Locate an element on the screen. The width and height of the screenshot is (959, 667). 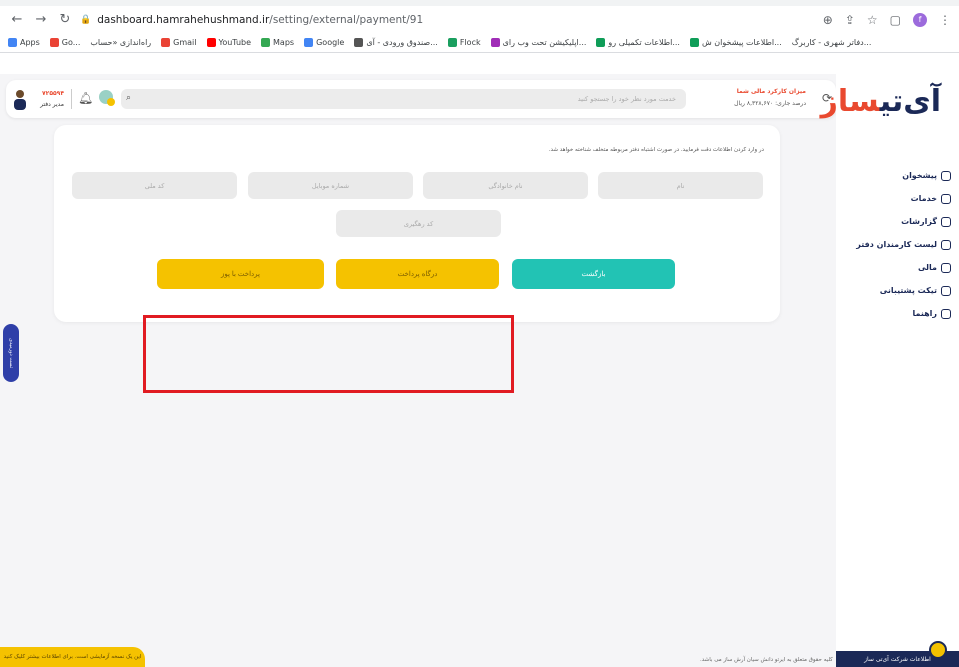
support-badge-icon is located at coordinates (938, 650).